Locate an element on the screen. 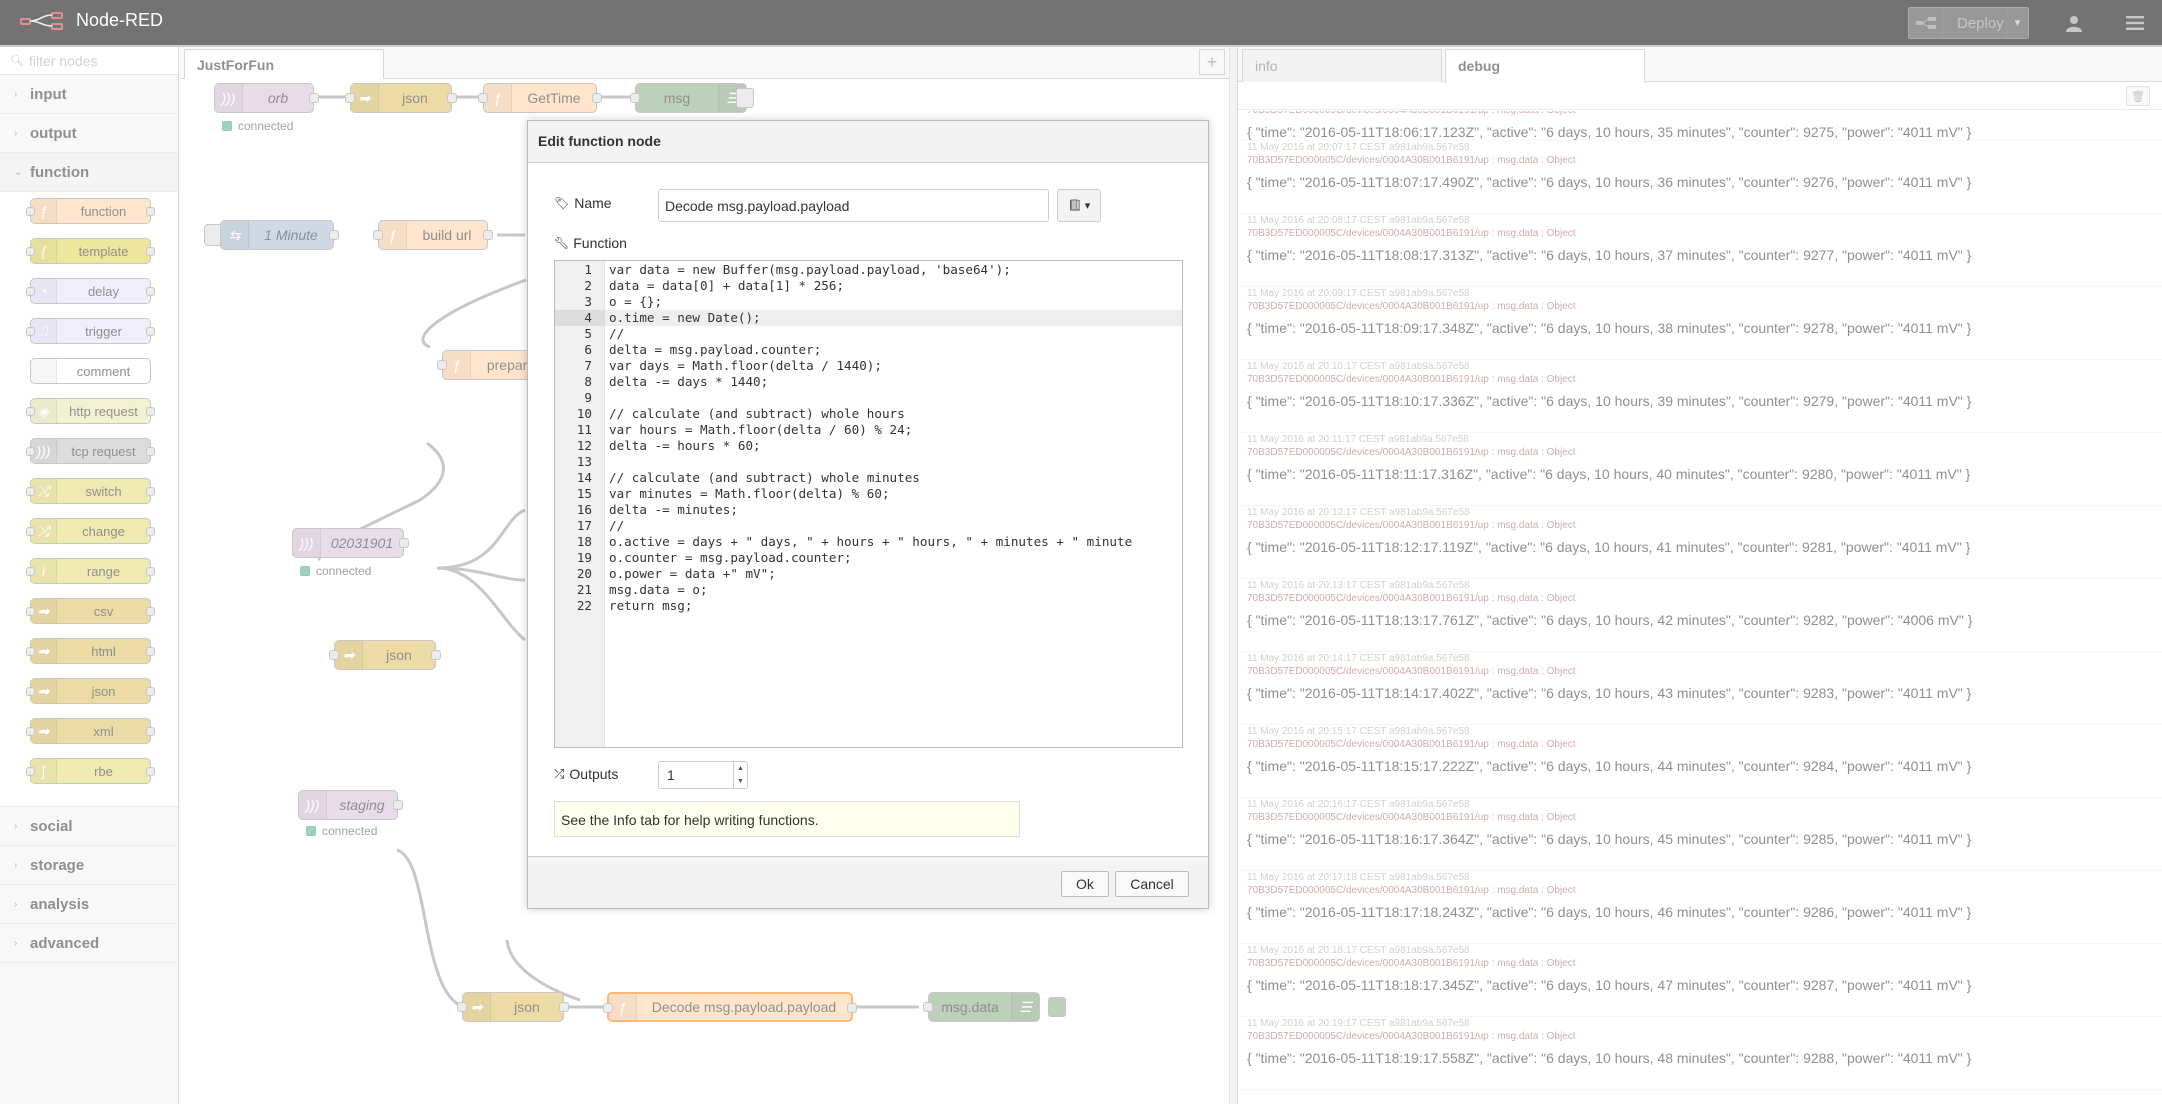 The height and width of the screenshot is (1104, 2162). shuffle-icon: ⤮ is located at coordinates (559, 773).